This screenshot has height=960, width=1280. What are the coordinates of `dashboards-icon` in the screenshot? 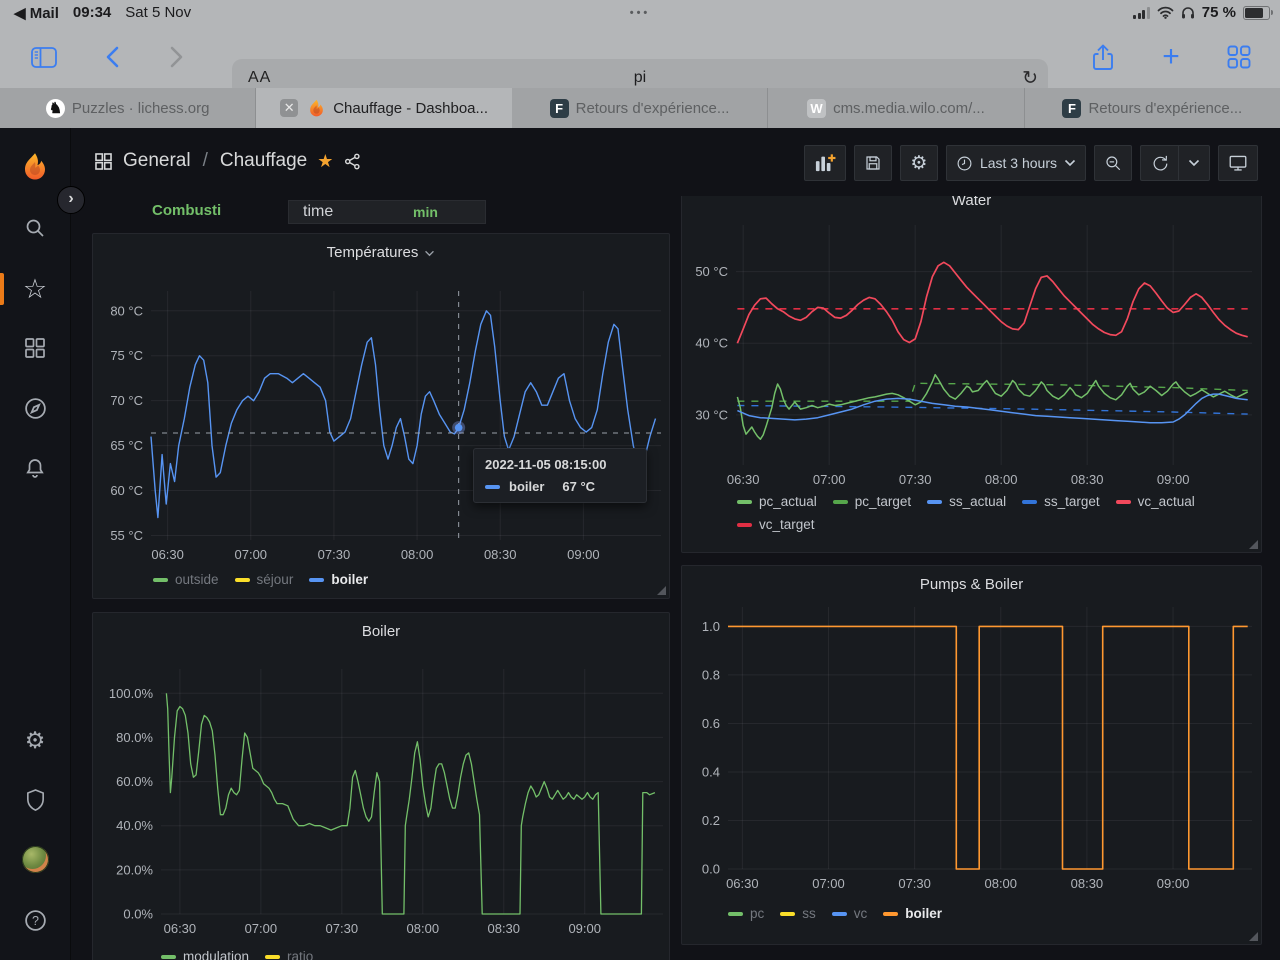 It's located at (35, 350).